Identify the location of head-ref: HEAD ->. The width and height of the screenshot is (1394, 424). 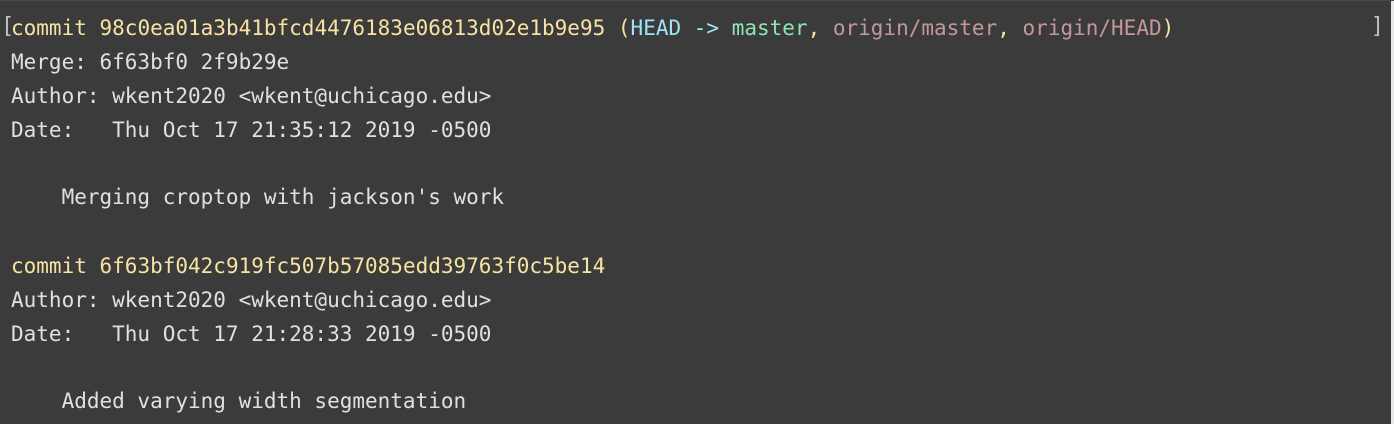
(681, 28).